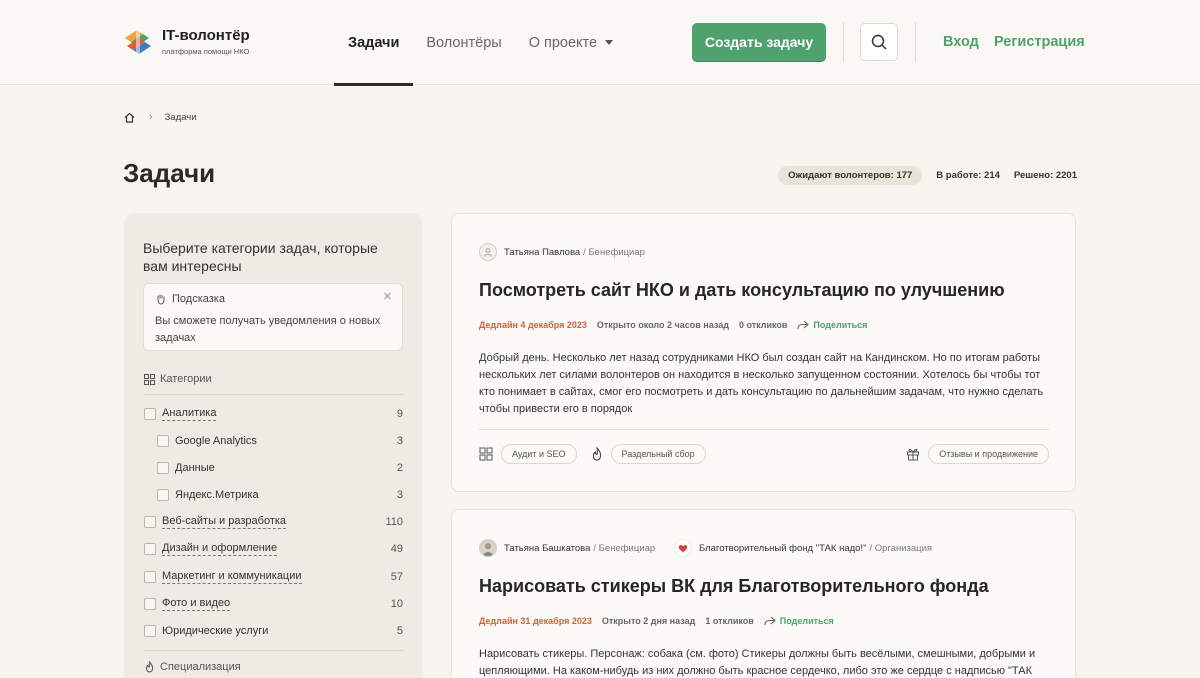 The image size is (1200, 678). What do you see at coordinates (396, 604) in the screenshot?
I see `category-count: 10` at bounding box center [396, 604].